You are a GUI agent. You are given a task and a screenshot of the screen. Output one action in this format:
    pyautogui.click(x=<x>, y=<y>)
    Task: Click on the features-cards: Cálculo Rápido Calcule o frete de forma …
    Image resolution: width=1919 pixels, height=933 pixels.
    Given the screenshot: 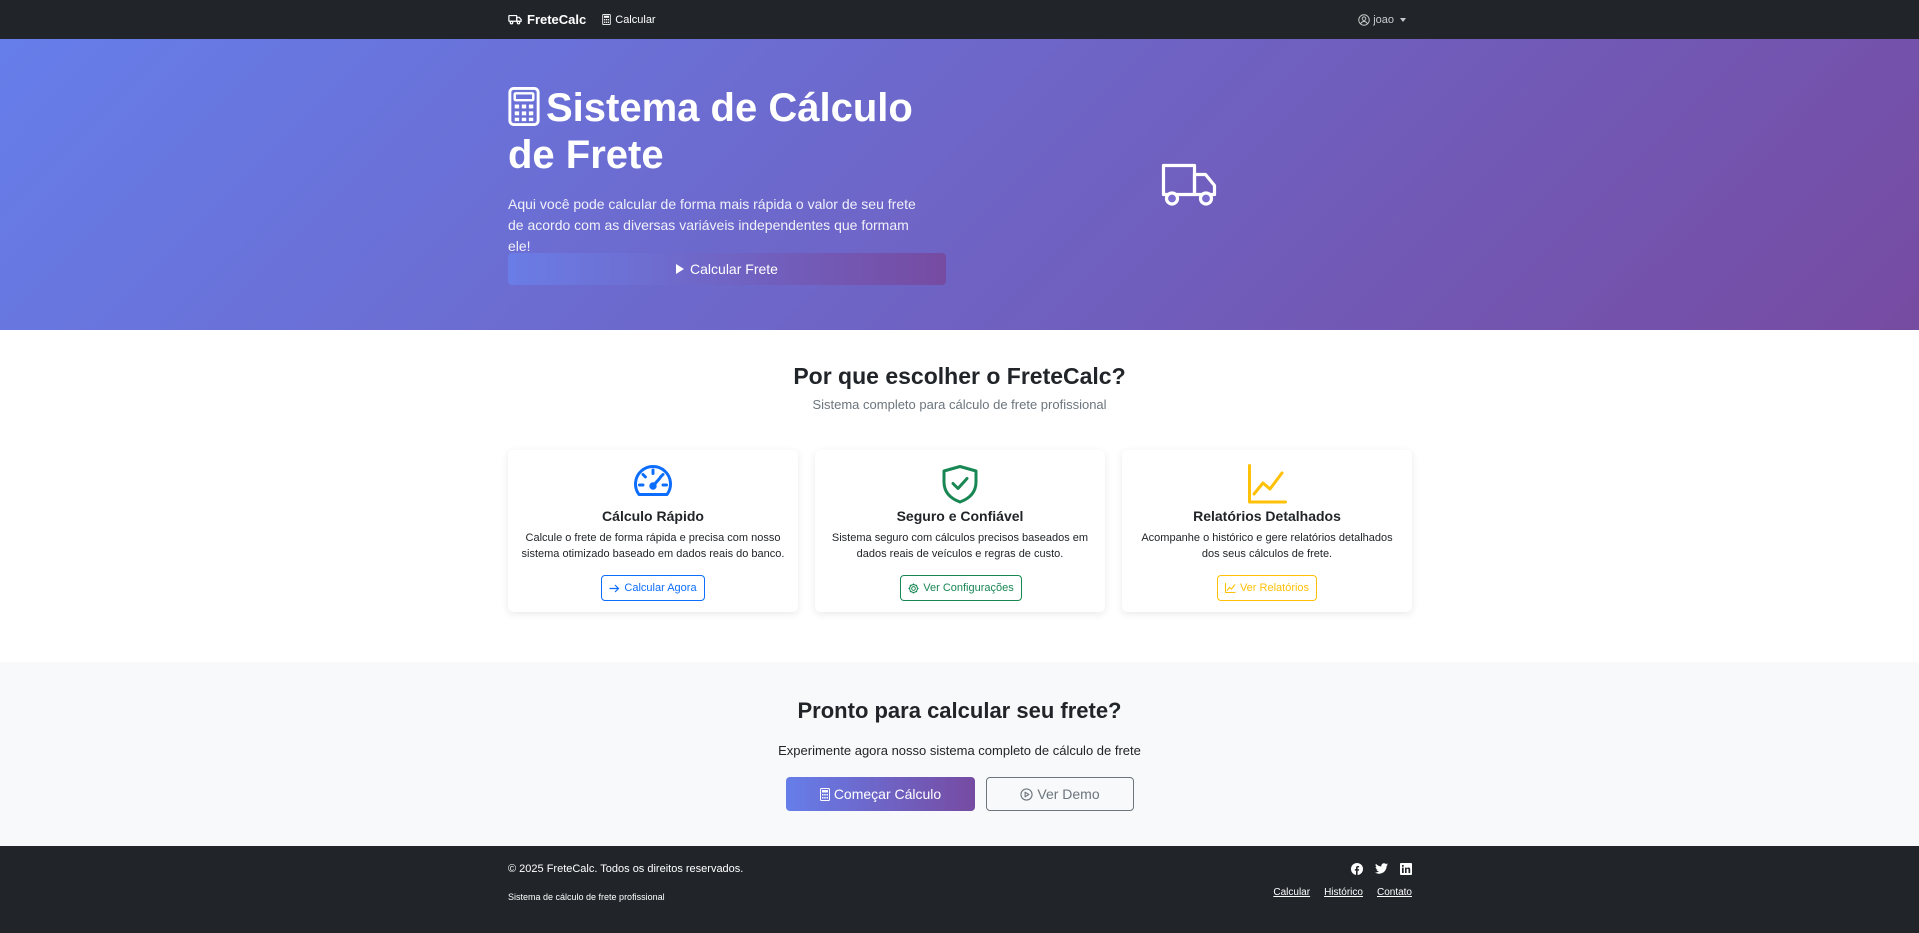 What is the action you would take?
    pyautogui.click(x=960, y=531)
    